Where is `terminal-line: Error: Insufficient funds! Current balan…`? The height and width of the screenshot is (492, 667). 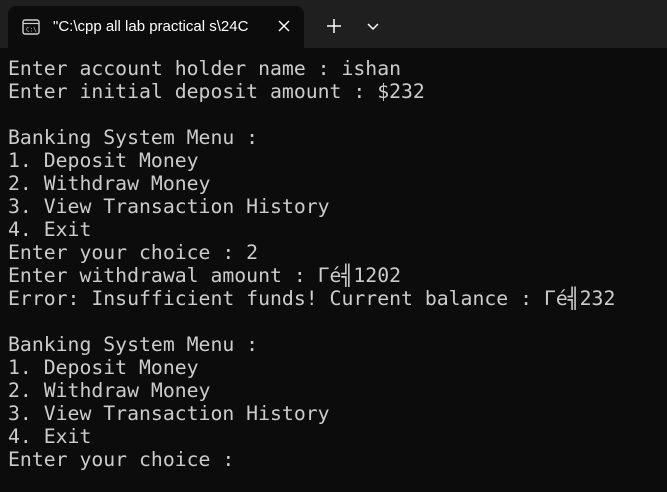 terminal-line: Error: Insufficient funds! Current balan… is located at coordinates (312, 298).